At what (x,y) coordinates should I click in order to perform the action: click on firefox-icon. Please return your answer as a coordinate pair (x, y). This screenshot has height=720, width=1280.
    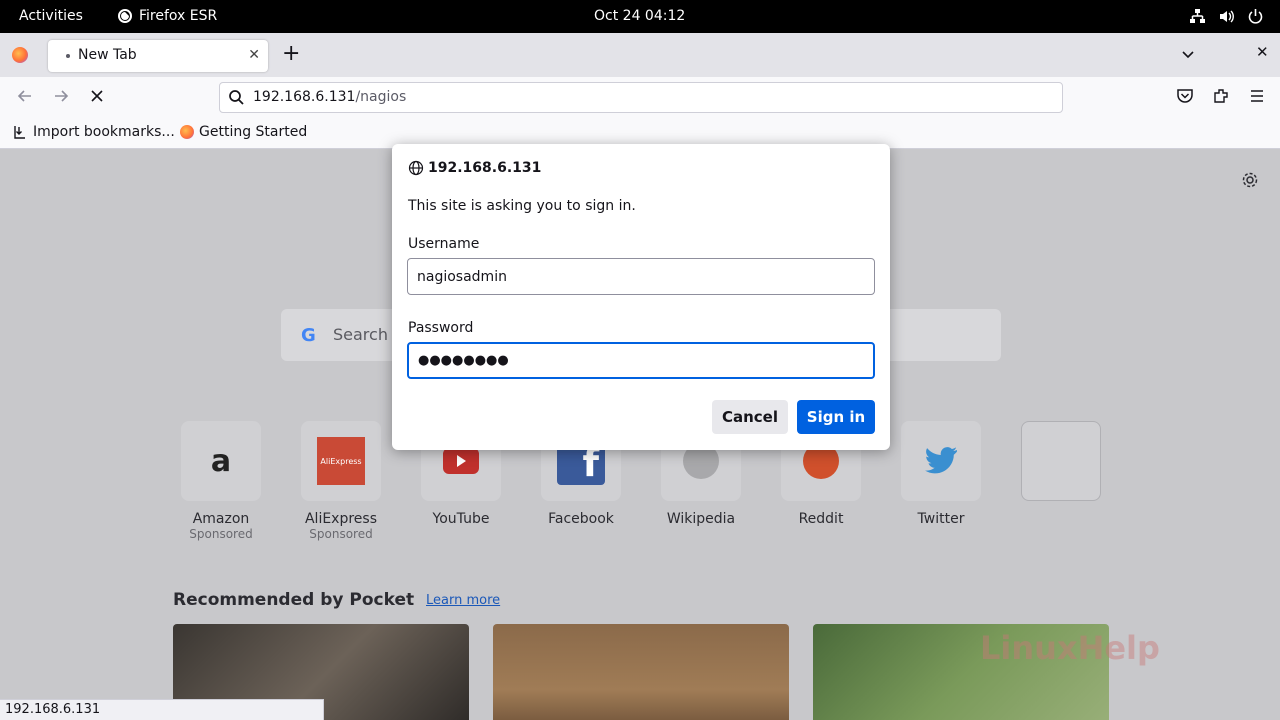
    Looking at the image, I should click on (125, 16).